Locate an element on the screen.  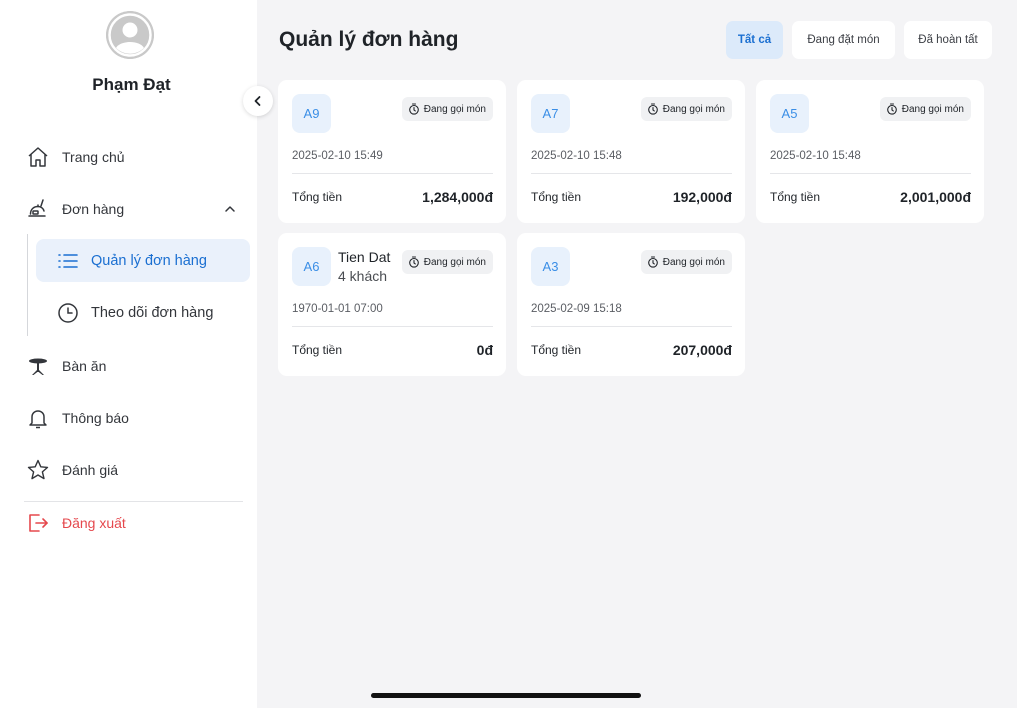
guest-info: Tien Dat 4 khách is located at coordinates (364, 267).